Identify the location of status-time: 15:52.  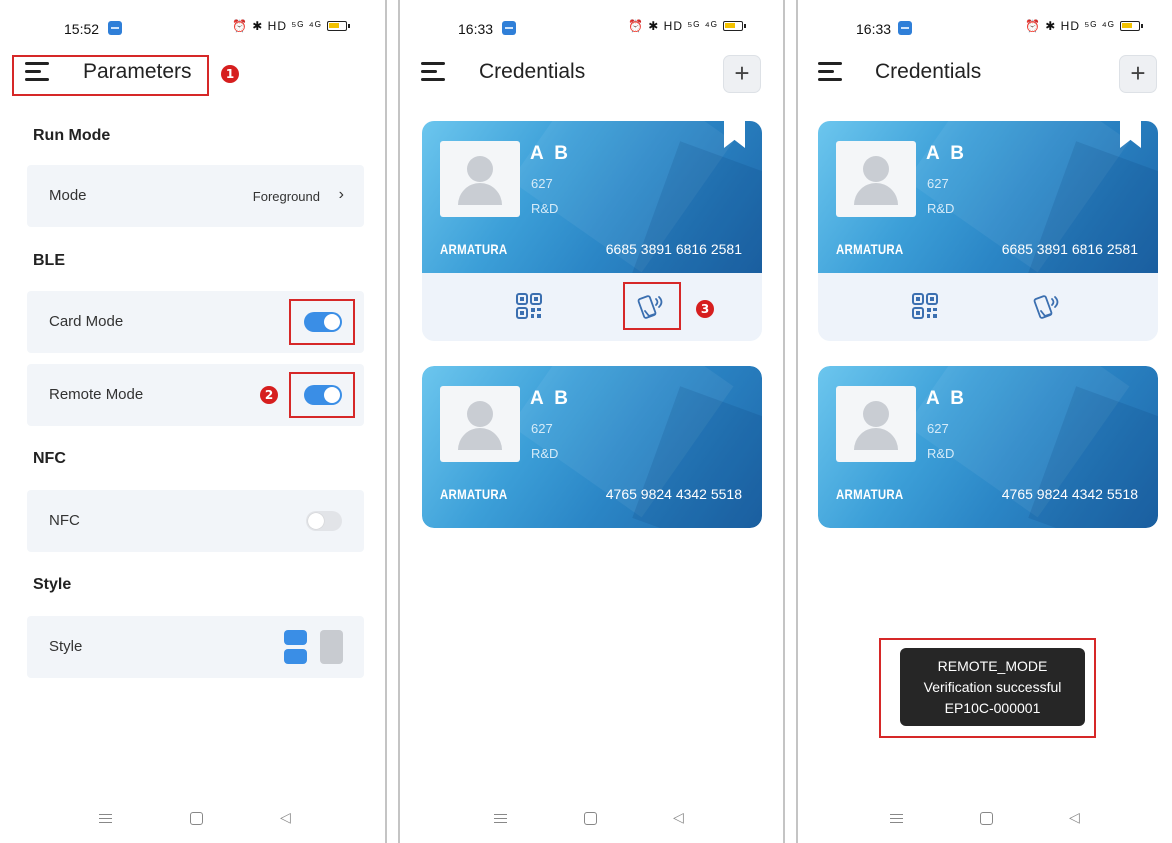
(82, 29).